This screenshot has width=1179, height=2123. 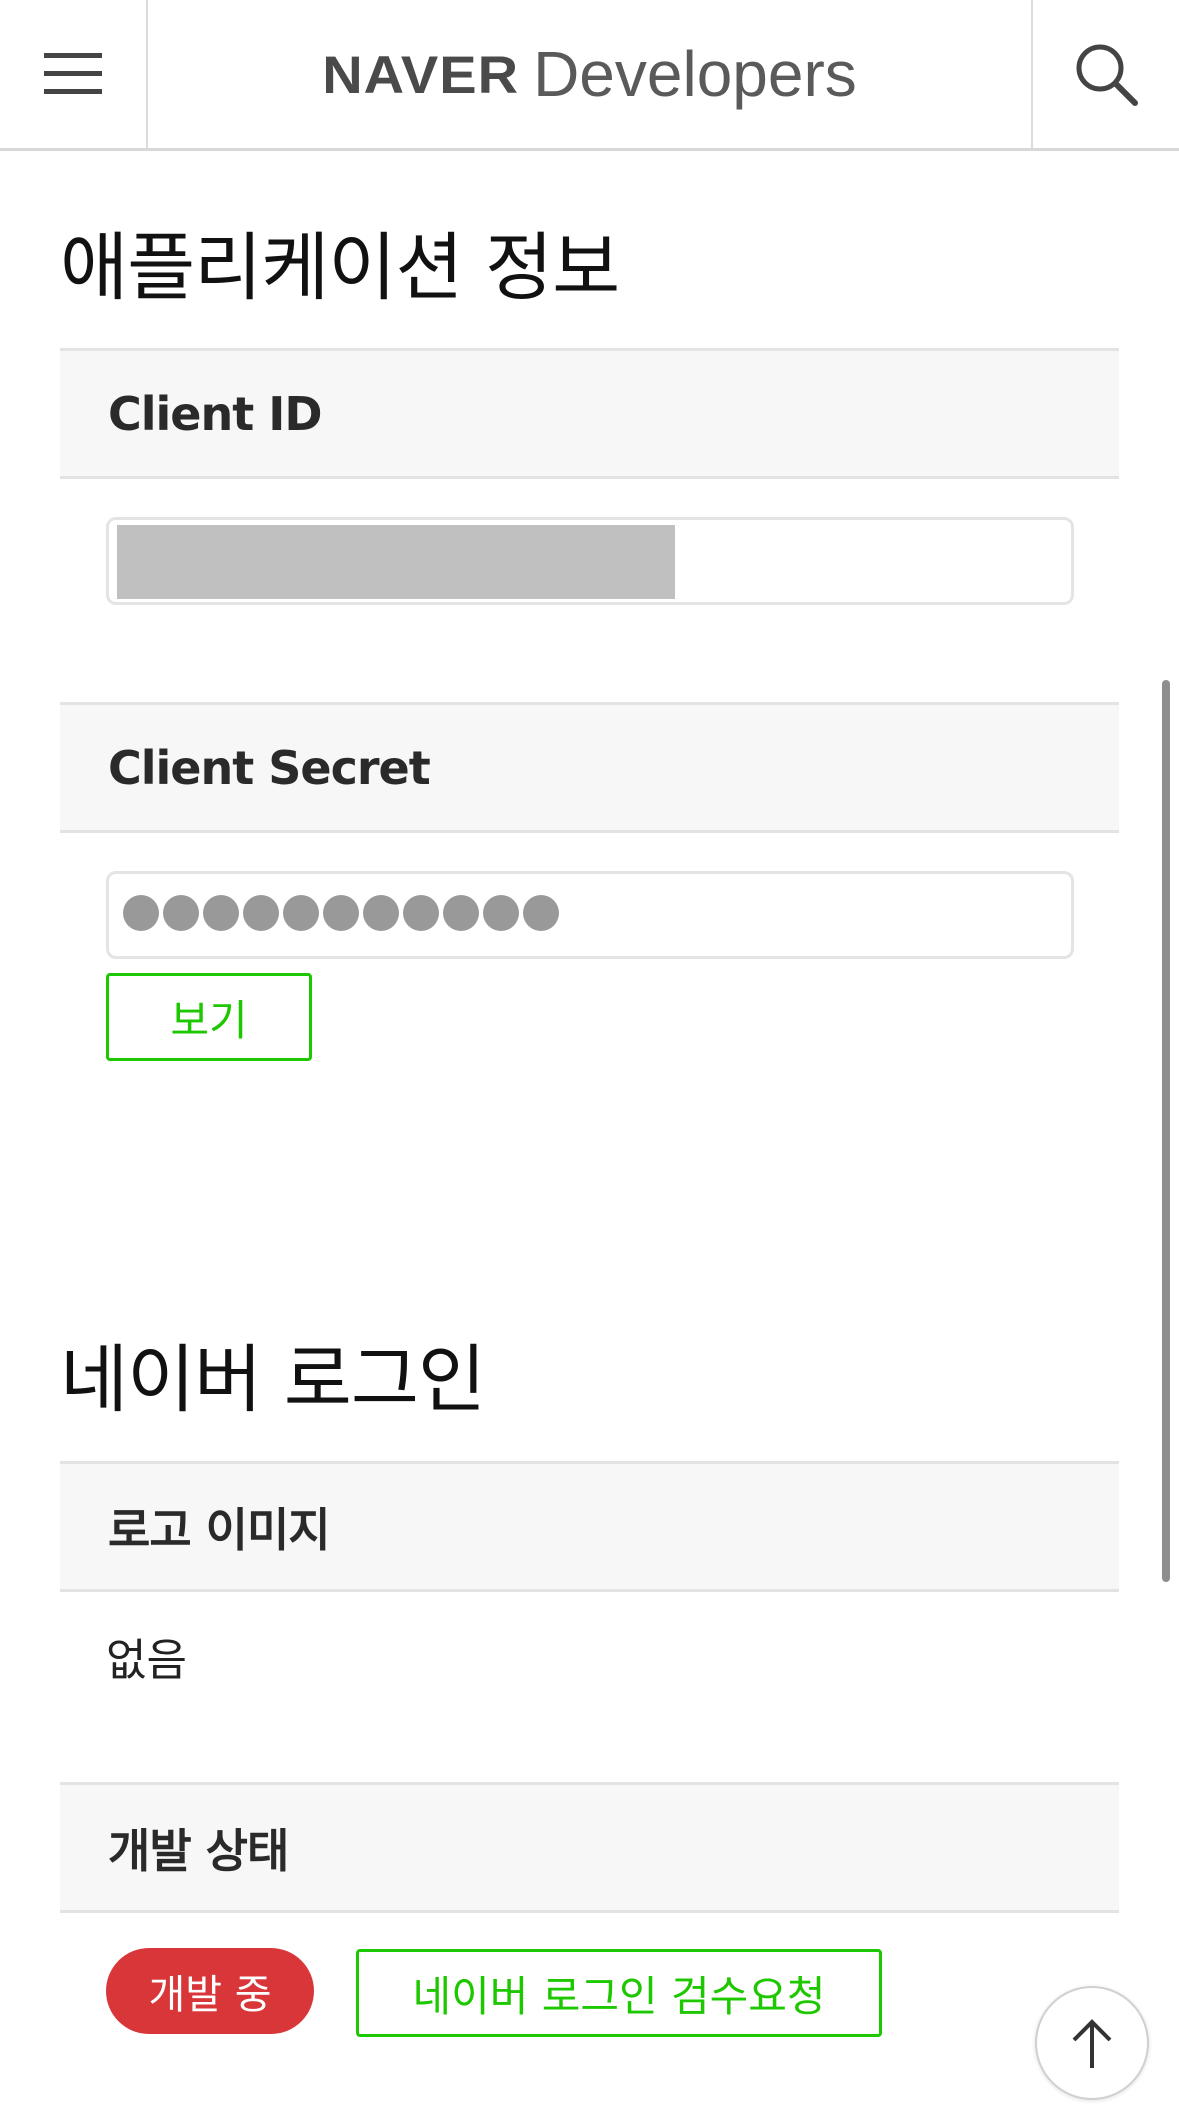 I want to click on menu-button, so click(x=74, y=74).